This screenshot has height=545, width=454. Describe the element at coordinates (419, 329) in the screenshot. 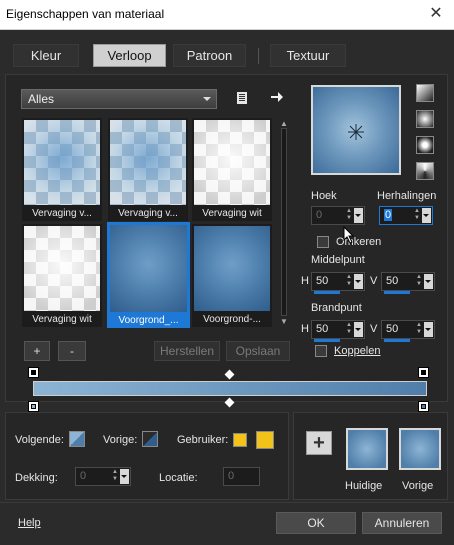

I see `focal-v-stepper: ▲ ▼` at that location.